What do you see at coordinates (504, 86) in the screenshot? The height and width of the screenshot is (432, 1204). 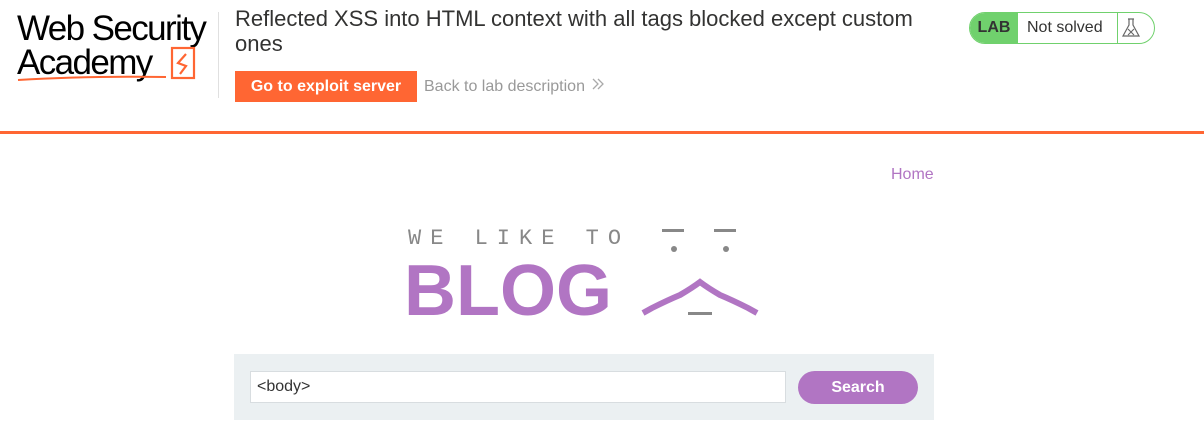 I see `back-link-label: Back to lab description` at bounding box center [504, 86].